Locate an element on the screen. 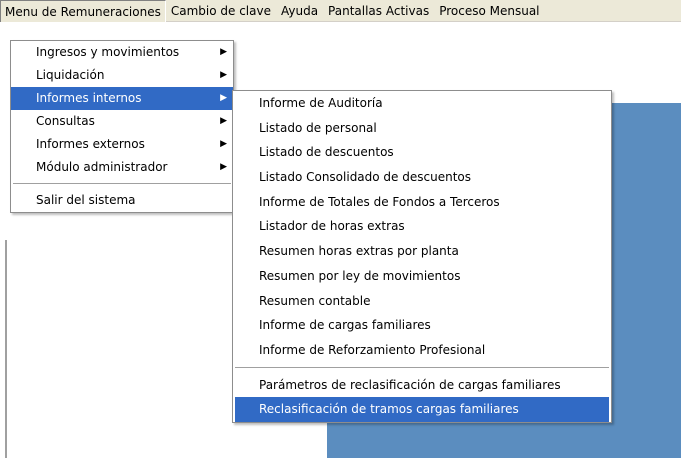  menu-item-consultas: Consultas ▶ is located at coordinates (122, 121).